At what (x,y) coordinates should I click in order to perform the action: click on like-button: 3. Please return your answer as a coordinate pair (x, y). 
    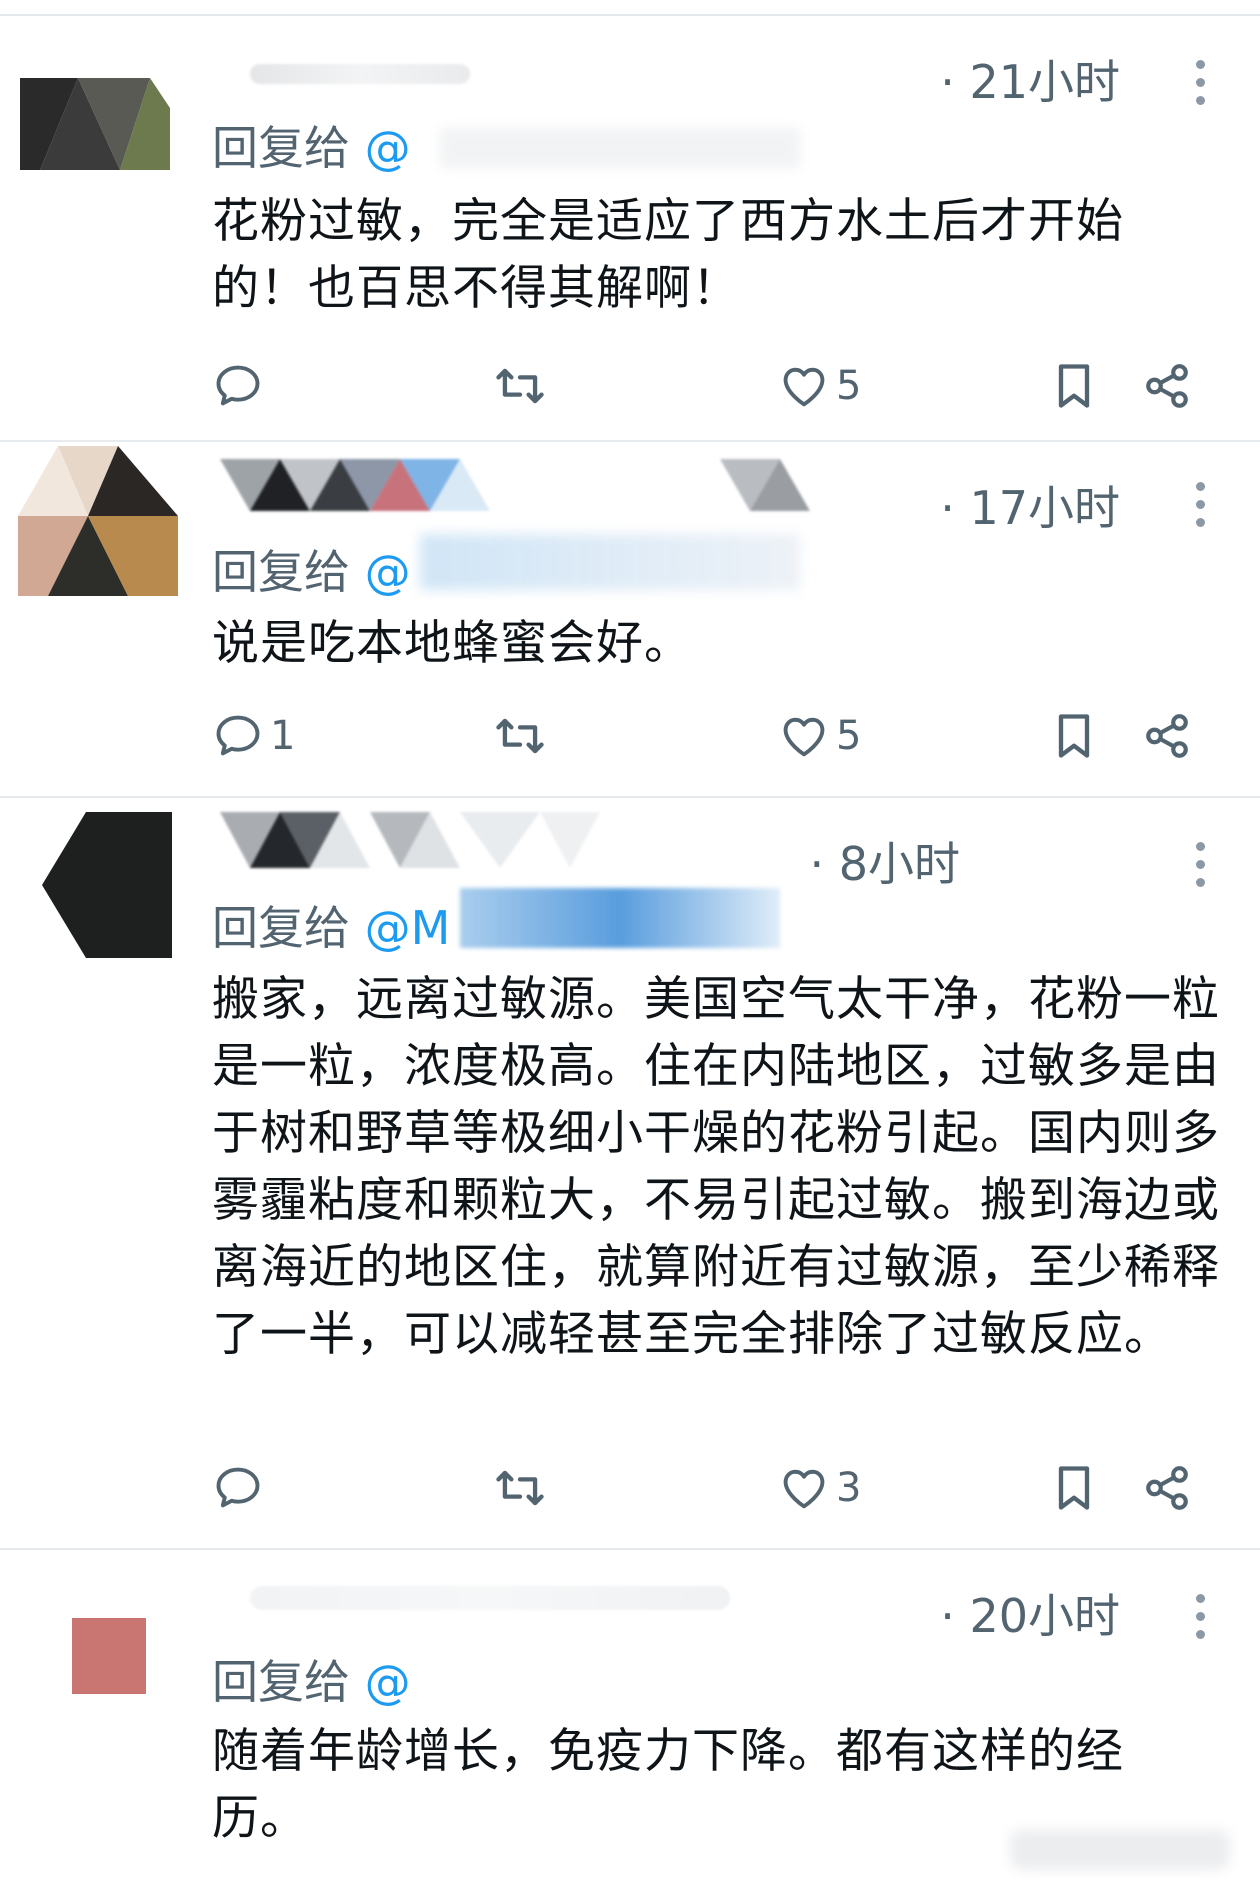
    Looking at the image, I should click on (819, 1488).